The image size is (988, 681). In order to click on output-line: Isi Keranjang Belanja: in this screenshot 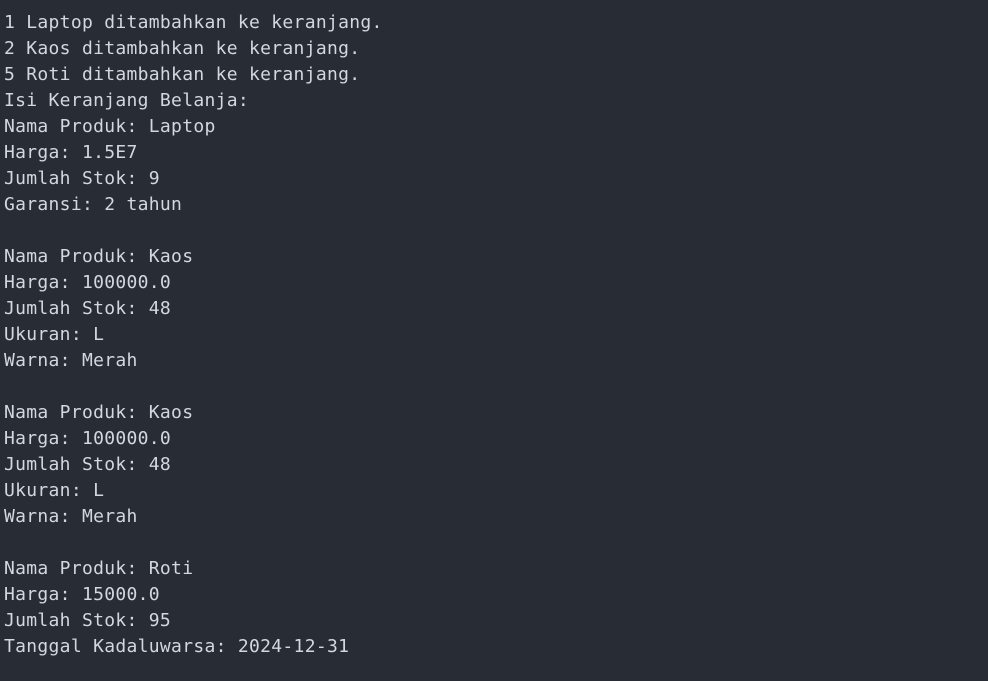, I will do `click(127, 100)`.